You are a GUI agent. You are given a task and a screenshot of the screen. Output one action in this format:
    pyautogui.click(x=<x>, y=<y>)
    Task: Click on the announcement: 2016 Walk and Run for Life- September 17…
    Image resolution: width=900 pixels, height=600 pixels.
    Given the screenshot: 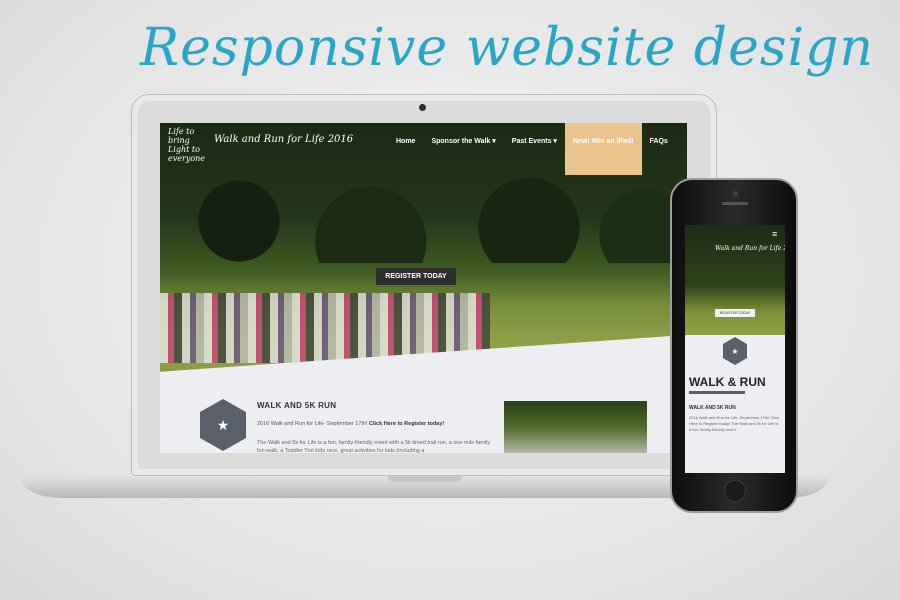 What is the action you would take?
    pyautogui.click(x=377, y=424)
    